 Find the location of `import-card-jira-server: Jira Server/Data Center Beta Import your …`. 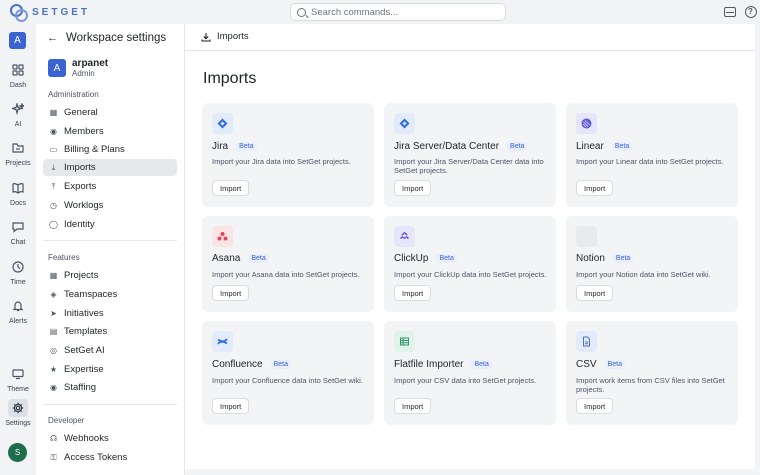

import-card-jira-server: Jira Server/Data Center Beta Import your … is located at coordinates (470, 155).